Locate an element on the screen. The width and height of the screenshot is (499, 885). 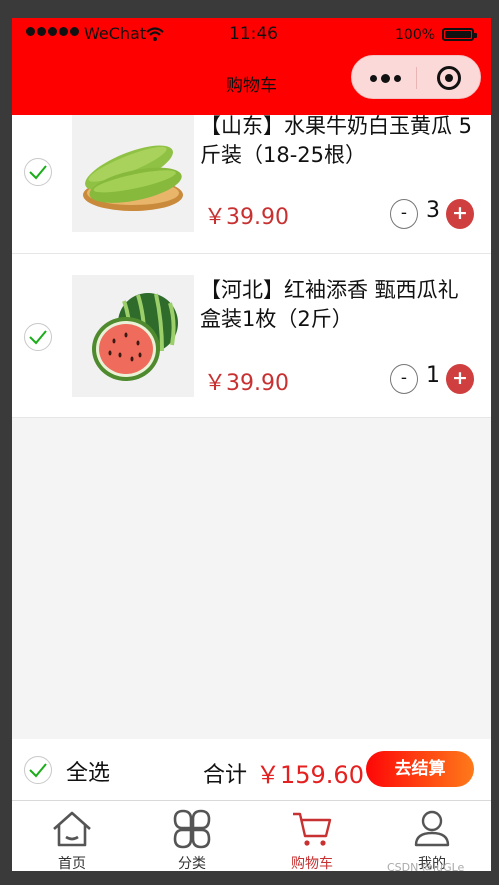
tab-category: 分类 is located at coordinates (192, 836).